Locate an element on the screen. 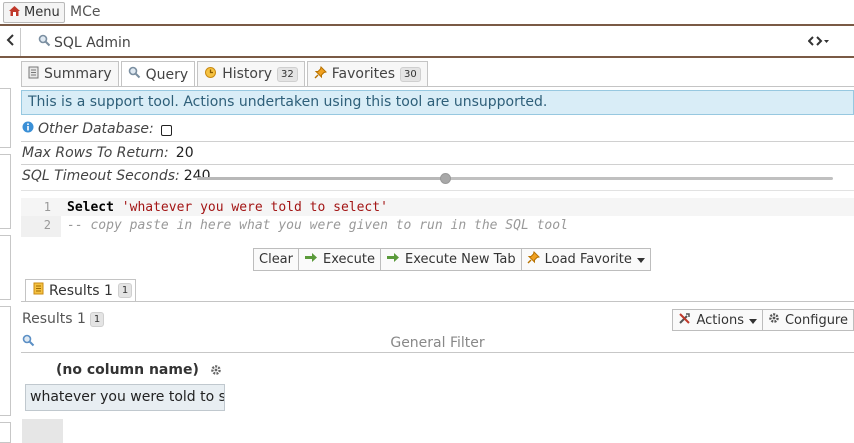 The height and width of the screenshot is (443, 854). tab-label: Favorites is located at coordinates (363, 74).